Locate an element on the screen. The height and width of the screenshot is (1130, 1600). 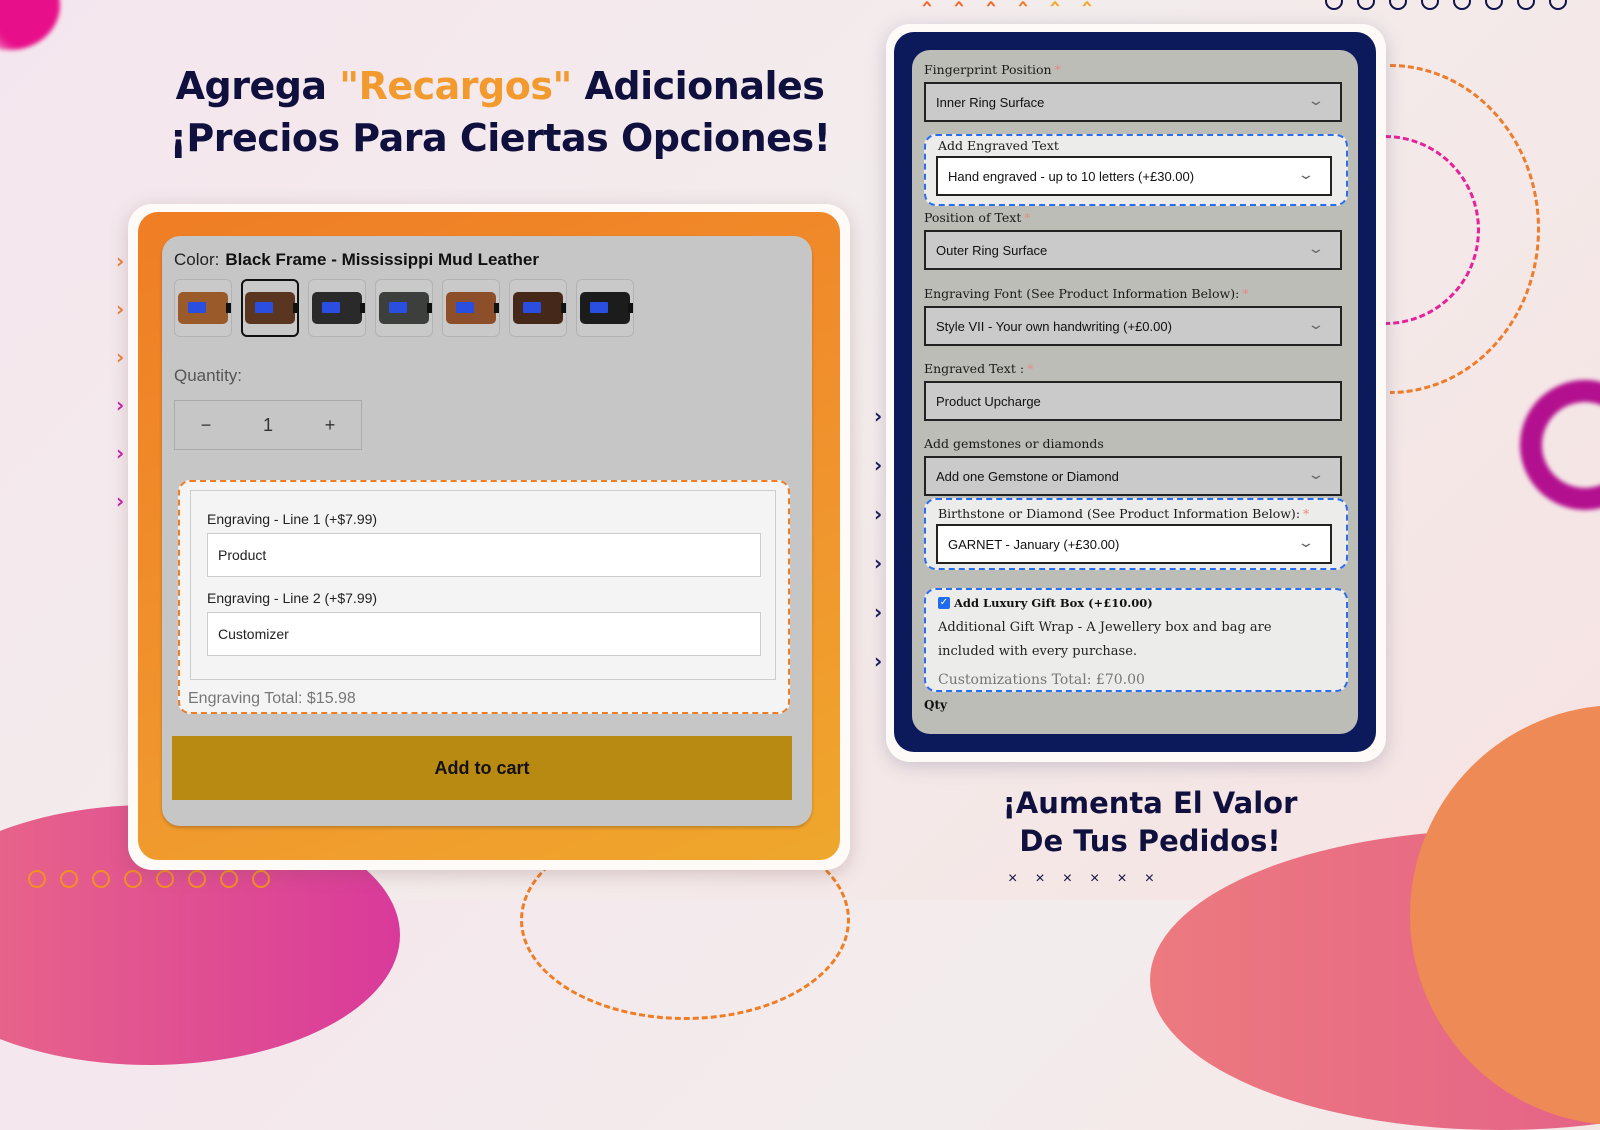
subheadline-line2: De Tus Pedidos! is located at coordinates (1150, 841).